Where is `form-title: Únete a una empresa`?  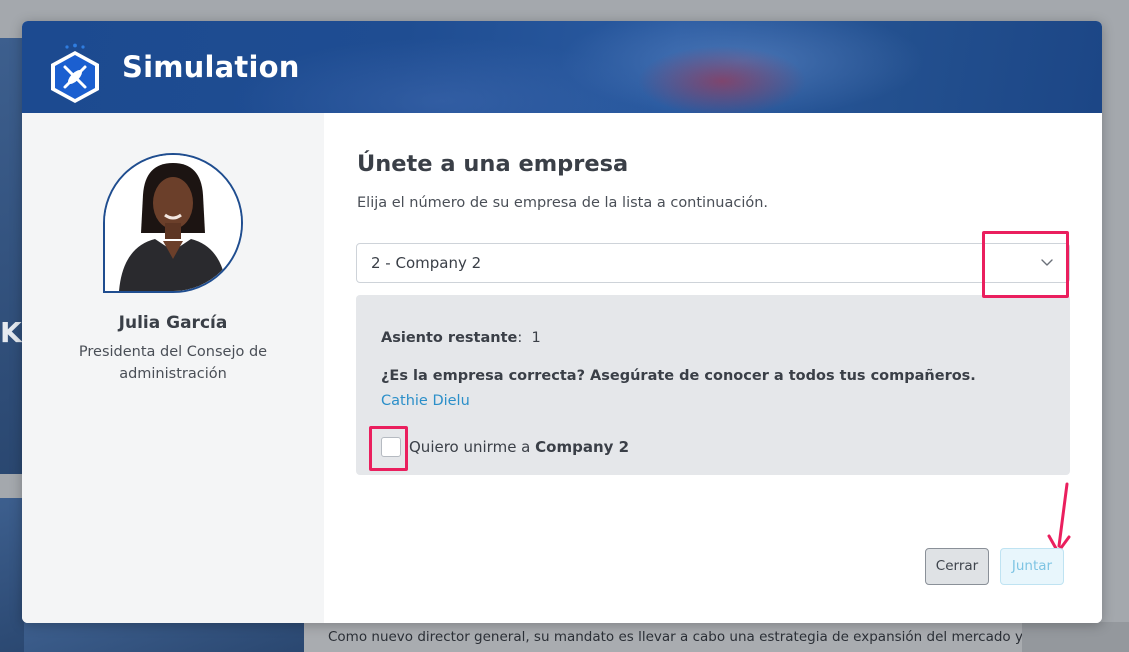 form-title: Únete a una empresa is located at coordinates (493, 164).